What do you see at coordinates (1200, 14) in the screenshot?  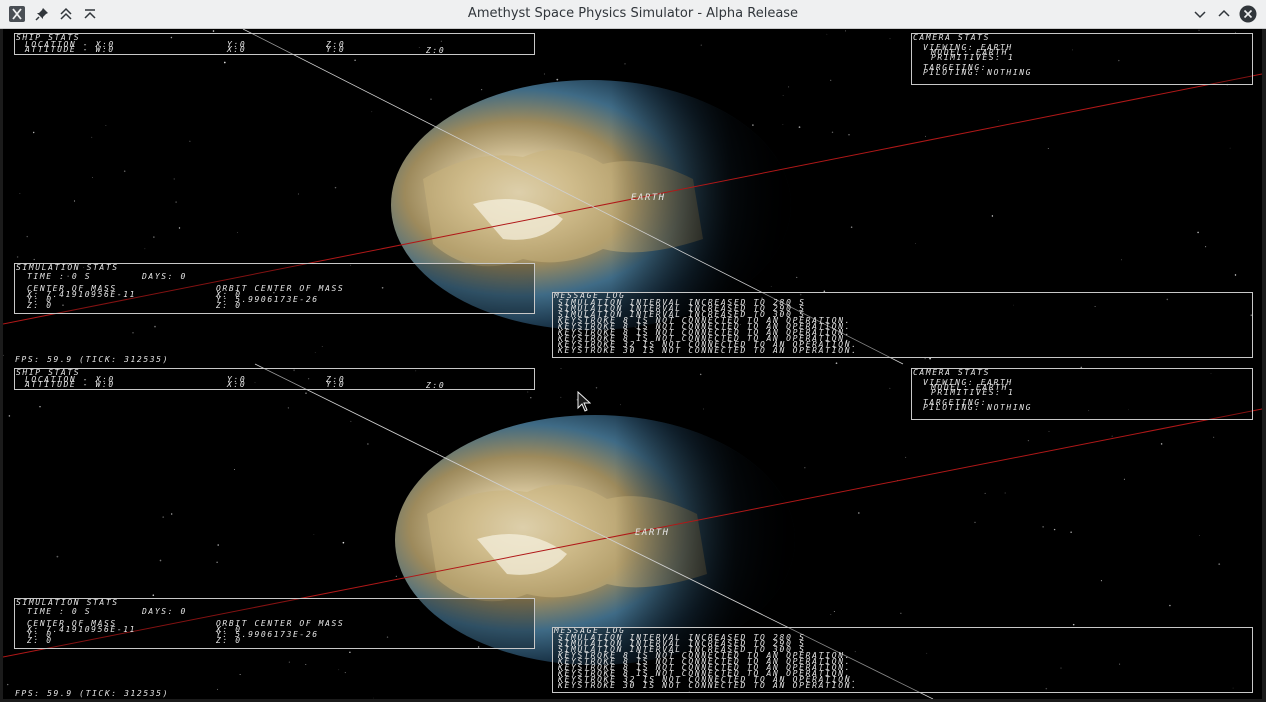 I see `minimize-icon` at bounding box center [1200, 14].